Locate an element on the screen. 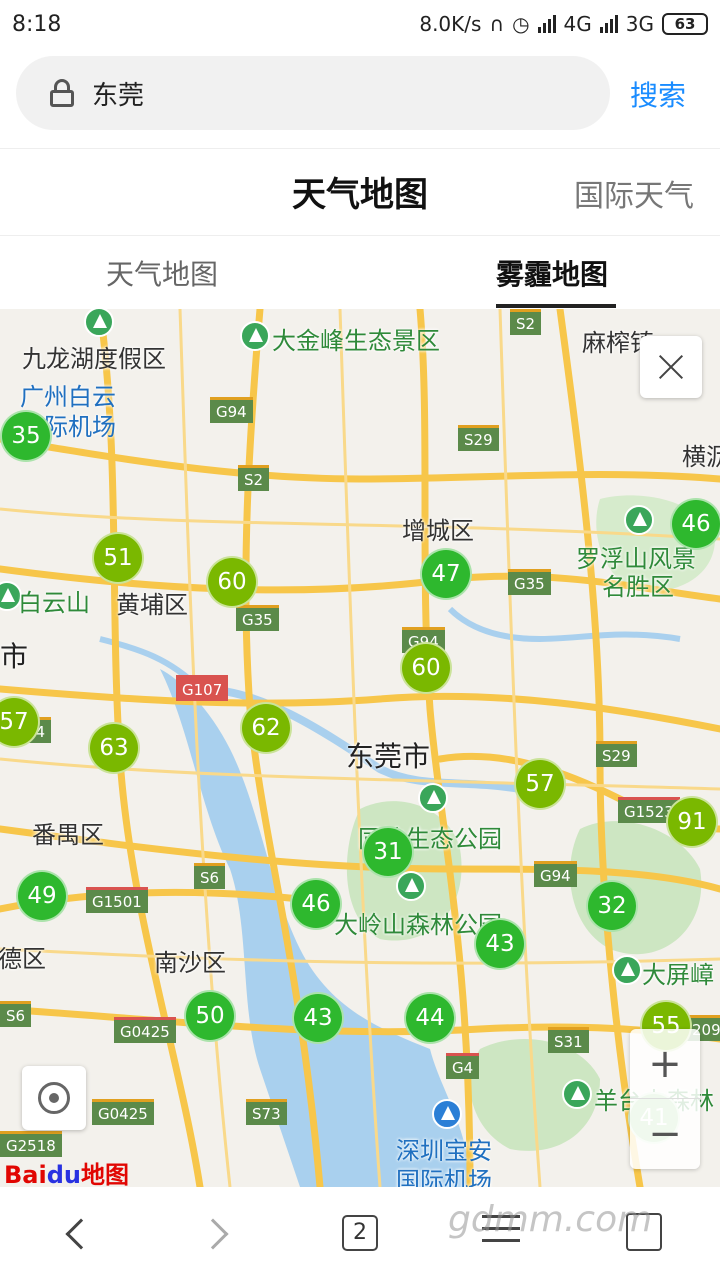 The width and height of the screenshot is (720, 1280). place-label: 白云山 is located at coordinates (54, 603).